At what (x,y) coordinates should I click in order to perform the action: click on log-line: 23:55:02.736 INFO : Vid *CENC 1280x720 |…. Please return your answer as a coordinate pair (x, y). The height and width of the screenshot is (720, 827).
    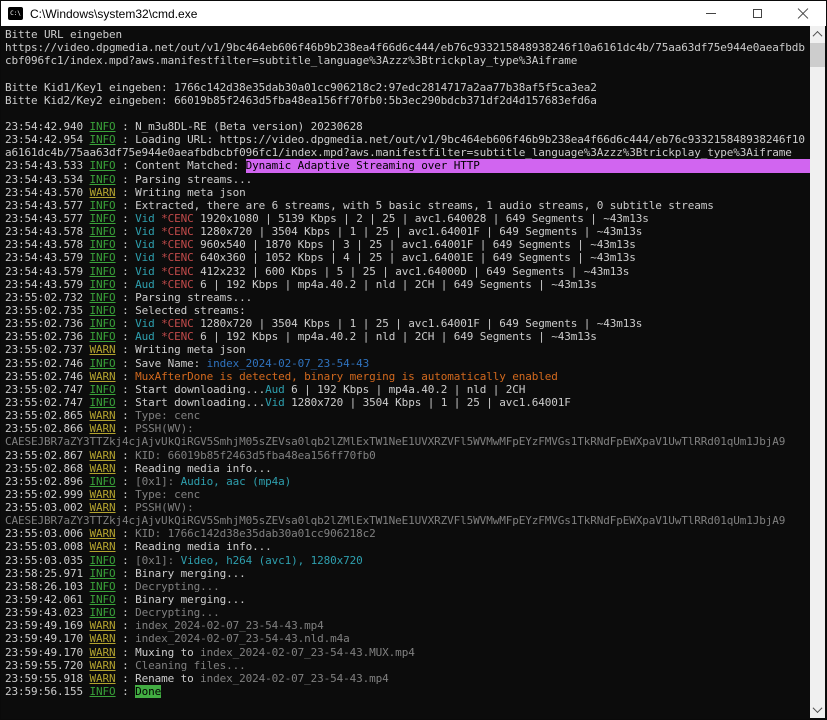
    Looking at the image, I should click on (407, 323).